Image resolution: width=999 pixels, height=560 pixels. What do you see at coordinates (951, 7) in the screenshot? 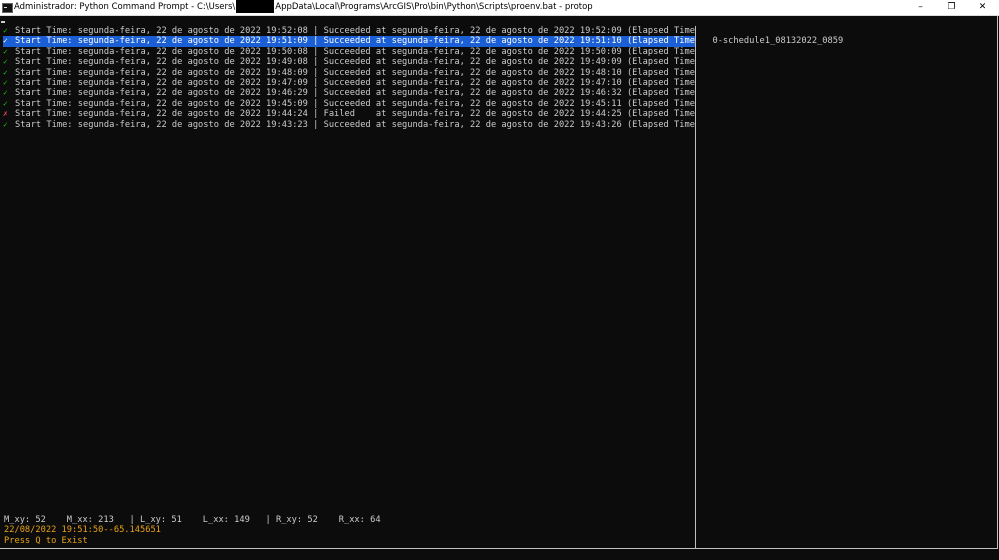
I see `maximize-button: ❐` at bounding box center [951, 7].